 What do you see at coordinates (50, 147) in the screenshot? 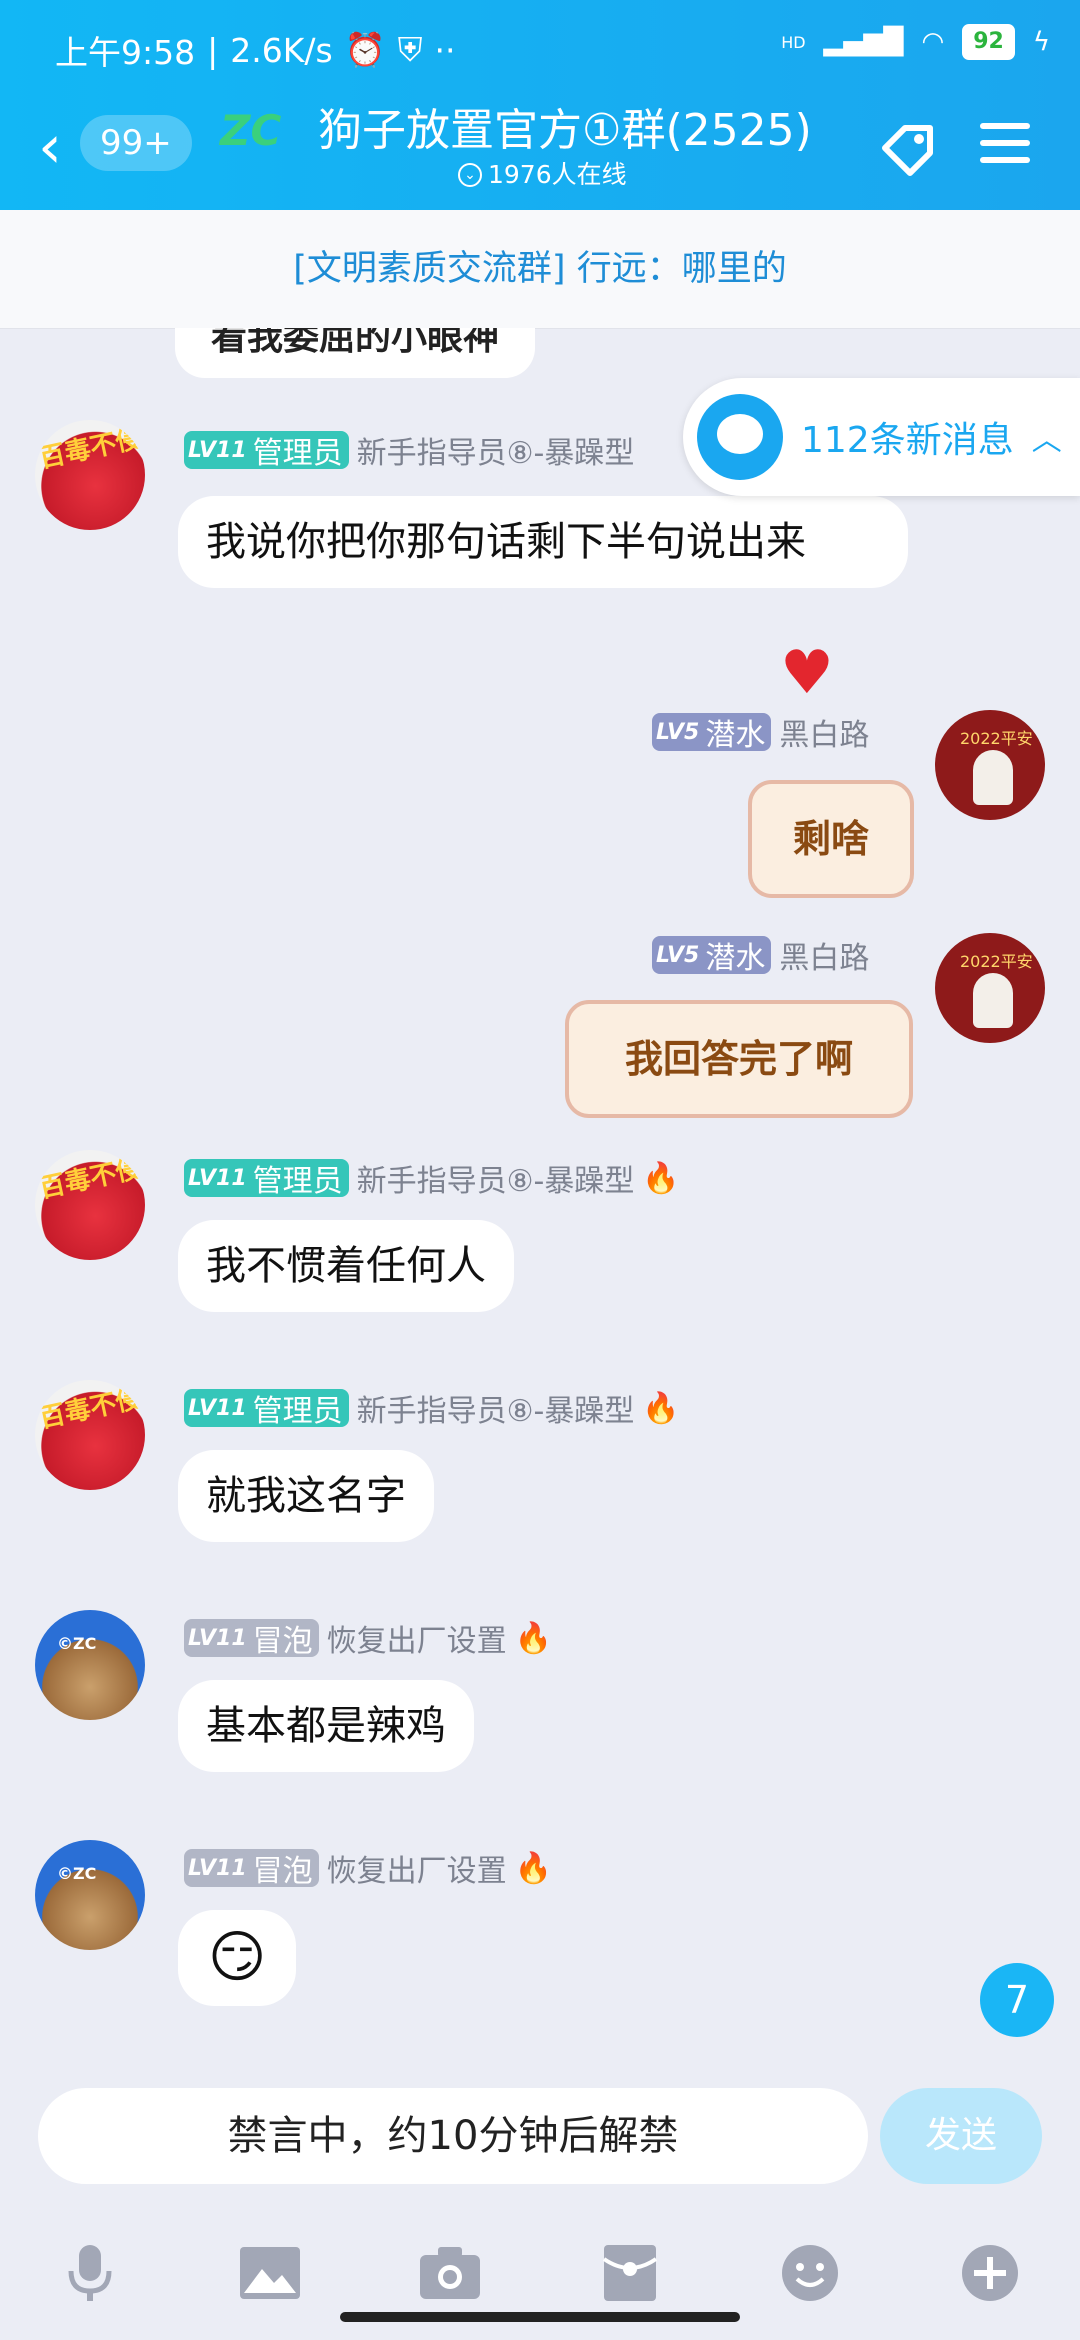
I see `back-chevron-icon: ‹` at bounding box center [50, 147].